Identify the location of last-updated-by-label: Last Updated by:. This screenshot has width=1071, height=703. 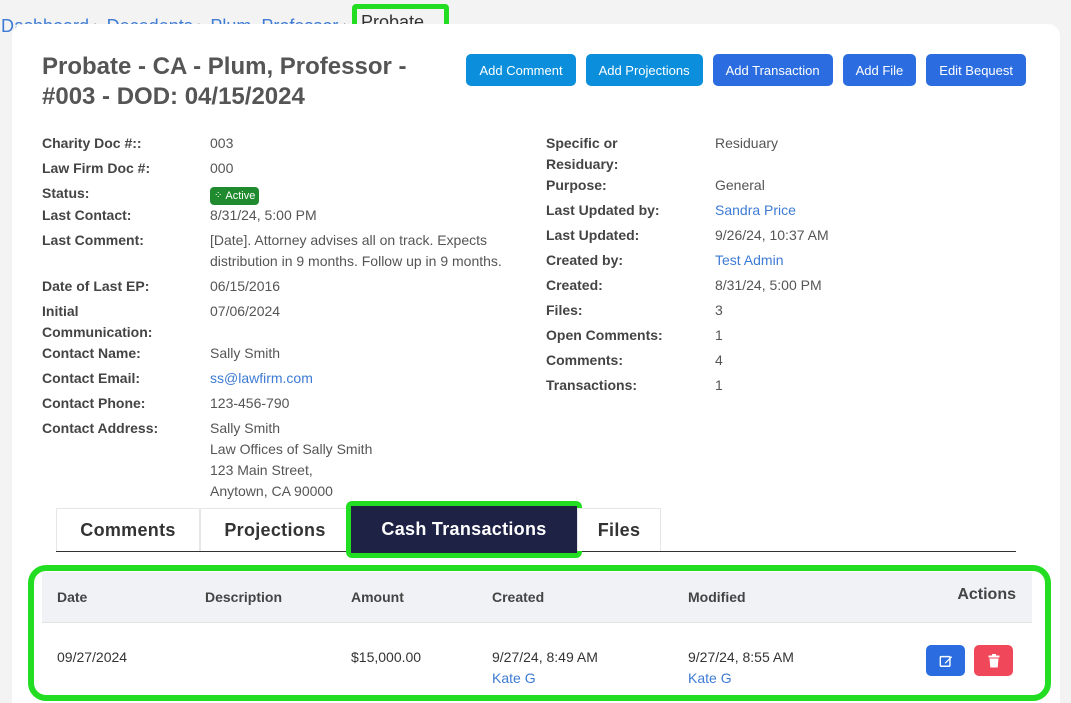
(603, 210).